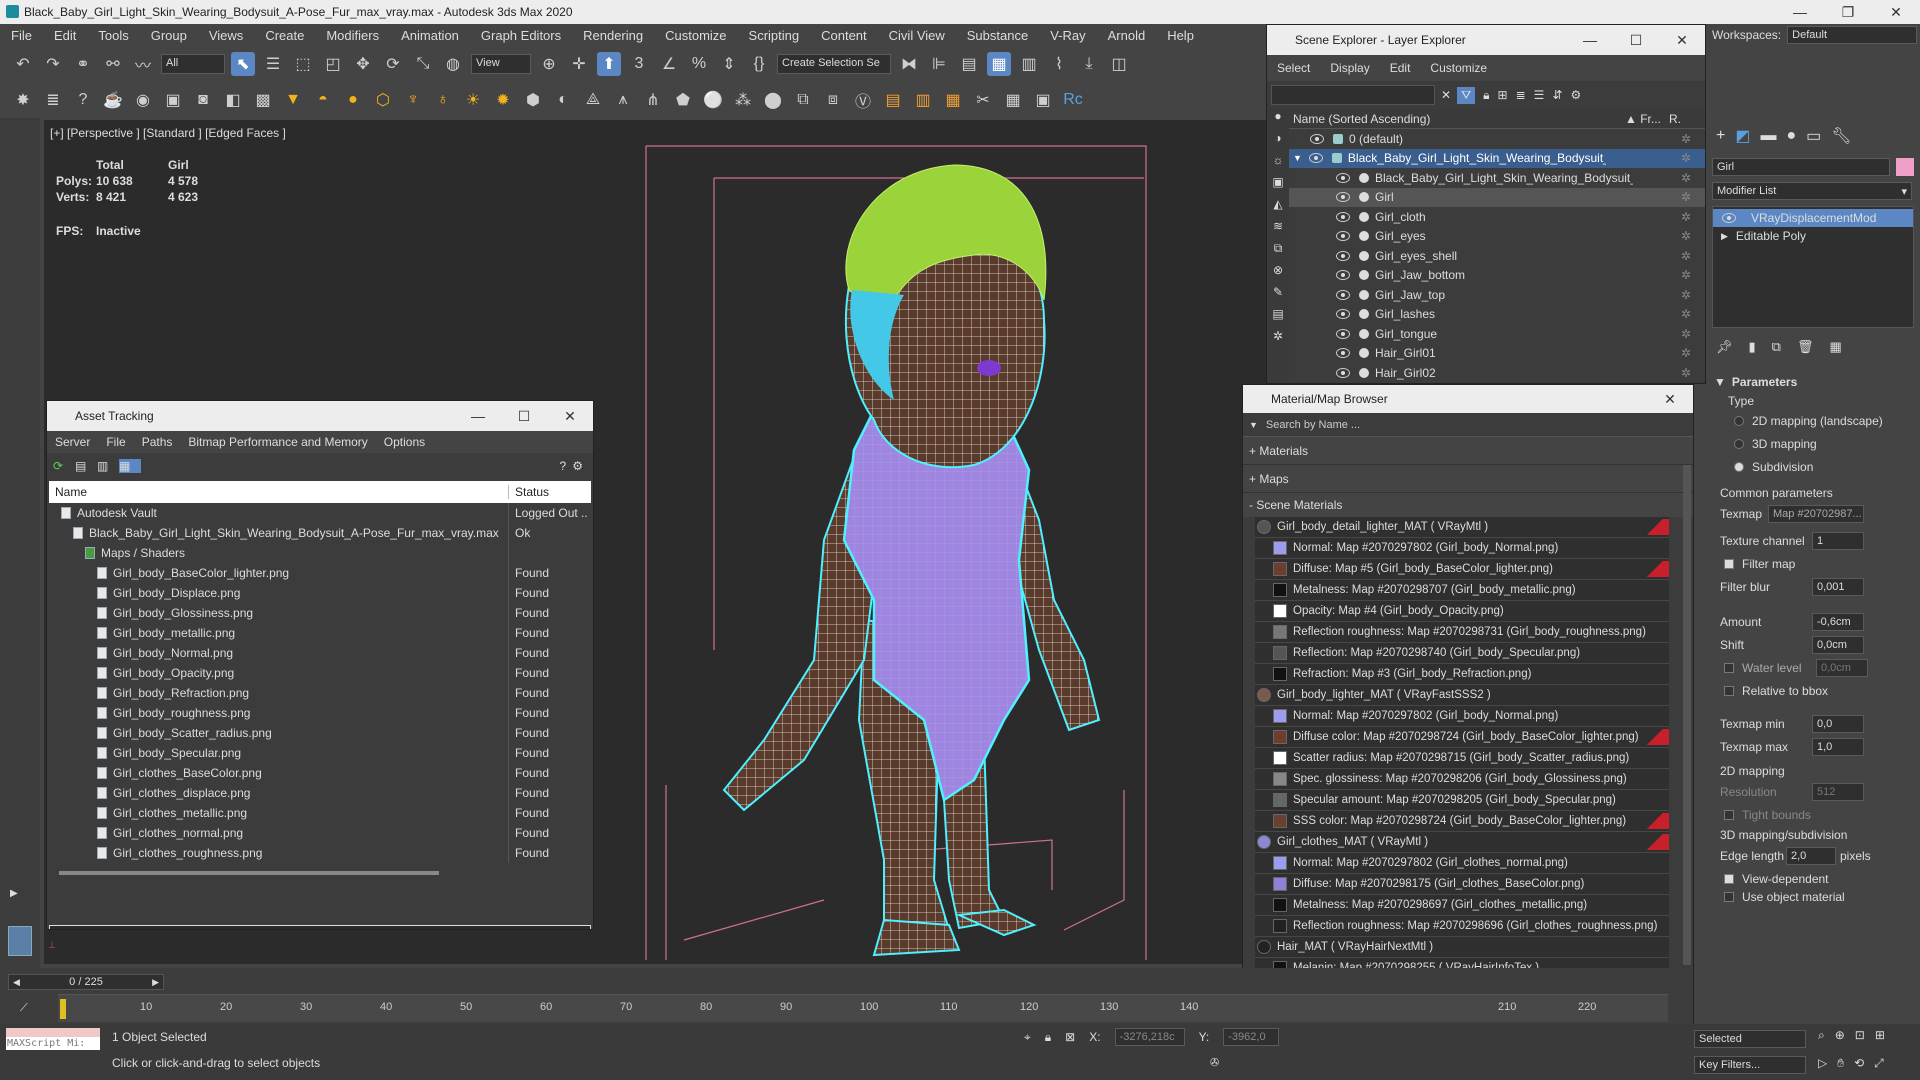 The width and height of the screenshot is (1920, 1080). I want to click on material-lib-icon: ⬤, so click(773, 100).